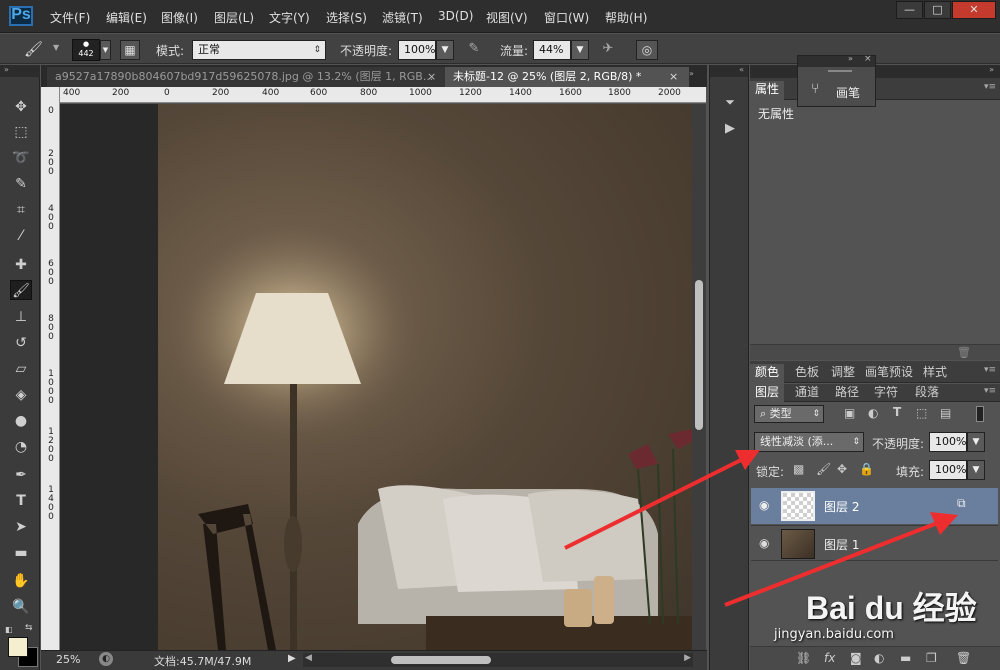 This screenshot has height=670, width=1000. What do you see at coordinates (935, 373) in the screenshot?
I see `tab-styles: 样式` at bounding box center [935, 373].